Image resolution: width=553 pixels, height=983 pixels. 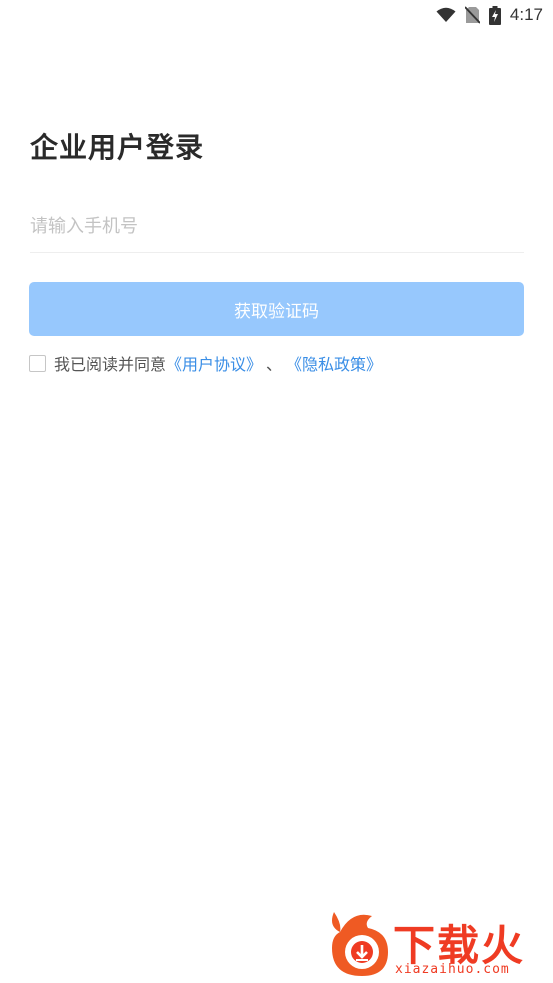 What do you see at coordinates (110, 364) in the screenshot?
I see `agreement-text: 我已阅读并同意` at bounding box center [110, 364].